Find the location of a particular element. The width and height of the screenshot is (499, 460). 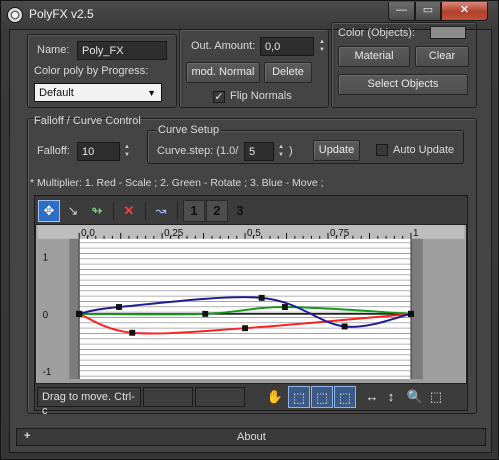

curve-step-spinner: ▲ ▼ is located at coordinates (281, 152).